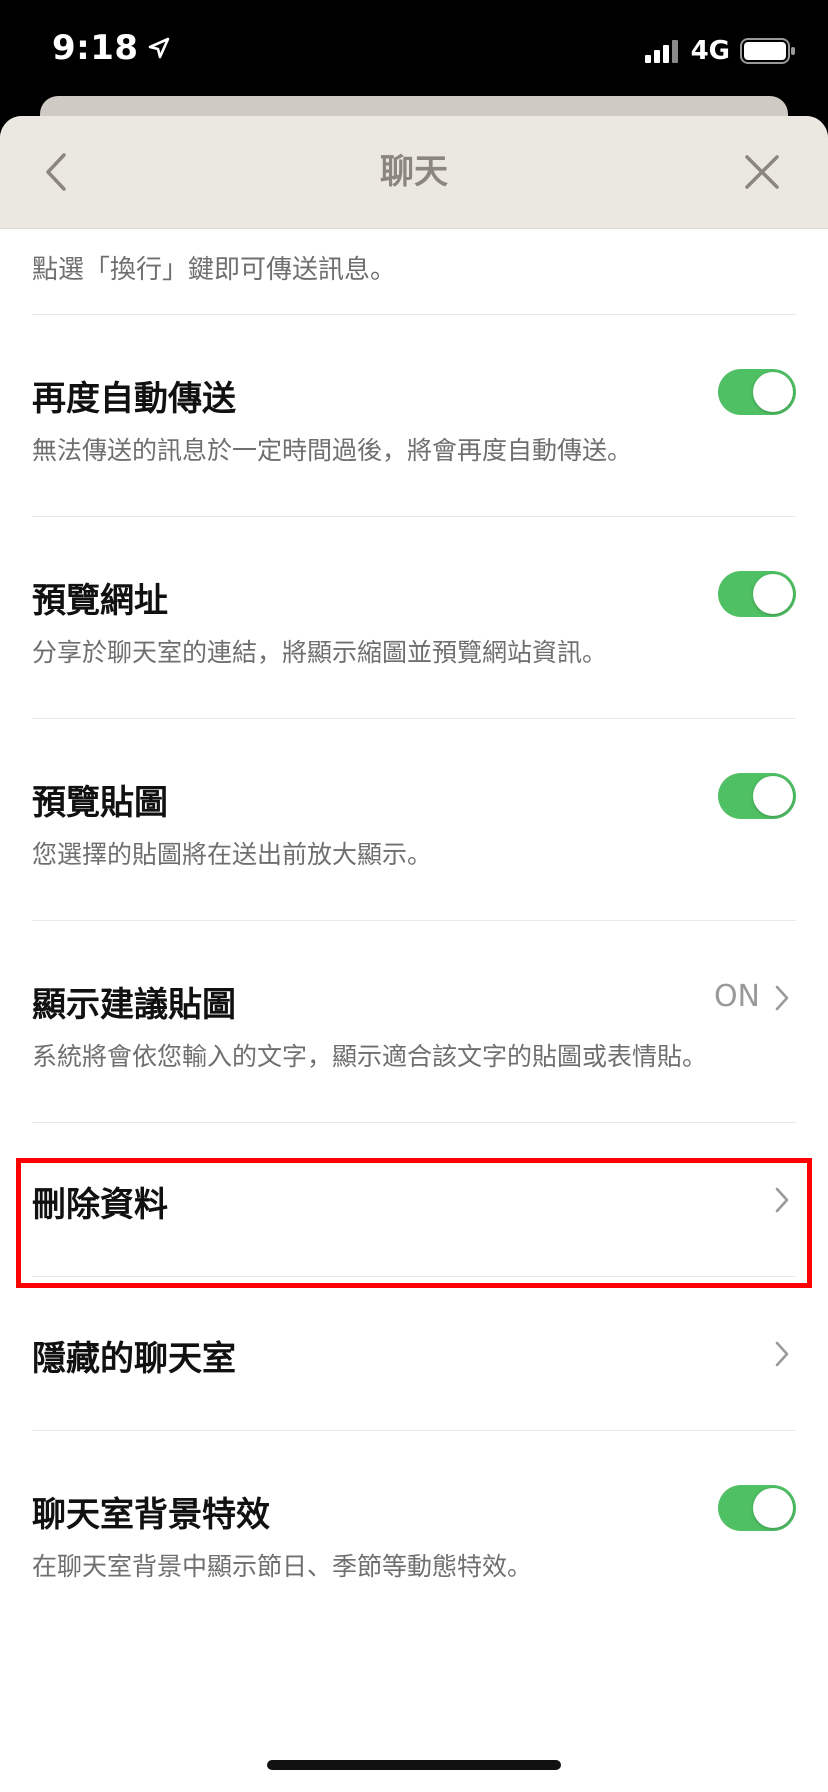 Image resolution: width=828 pixels, height=1792 pixels. I want to click on status-bar: 9:18 4G, so click(414, 50).